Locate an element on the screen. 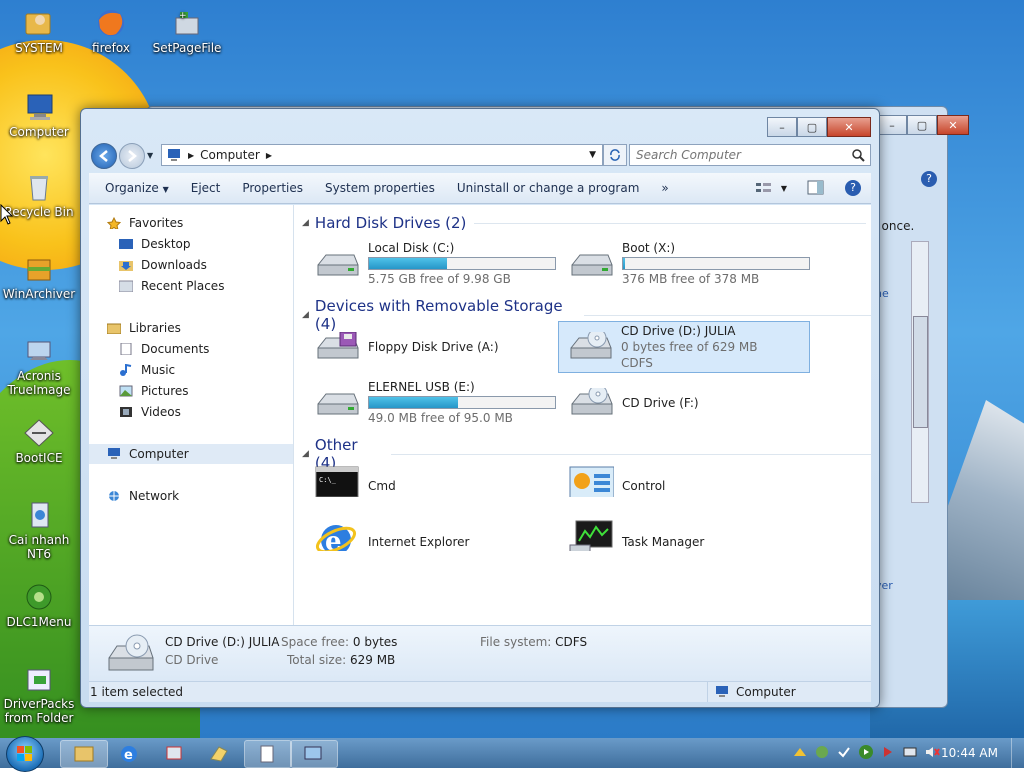 This screenshot has height=774, width=1024. desktop-icon-system: SYSTEM is located at coordinates (39, 31).